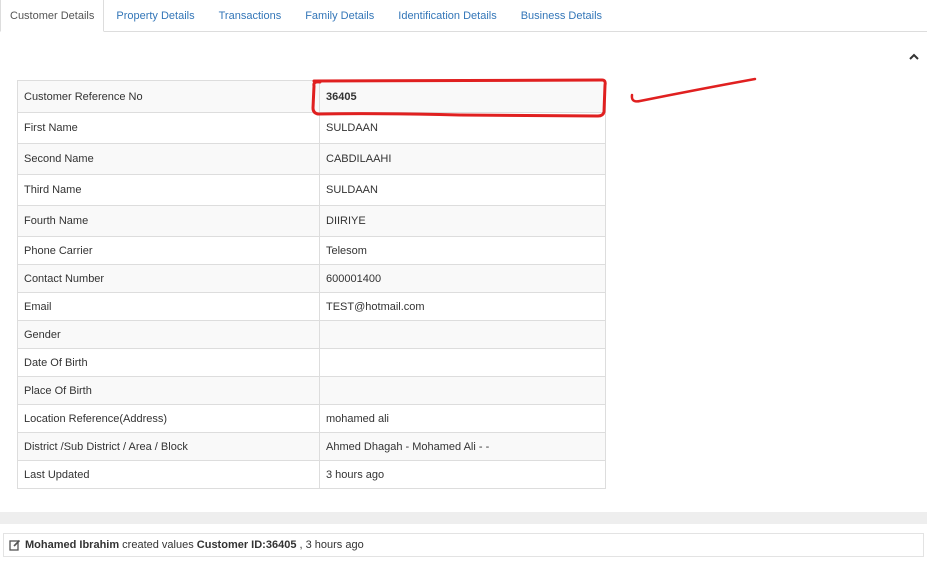 The image size is (927, 573). I want to click on table-row: Second Name CABDILAAHI, so click(311, 159).